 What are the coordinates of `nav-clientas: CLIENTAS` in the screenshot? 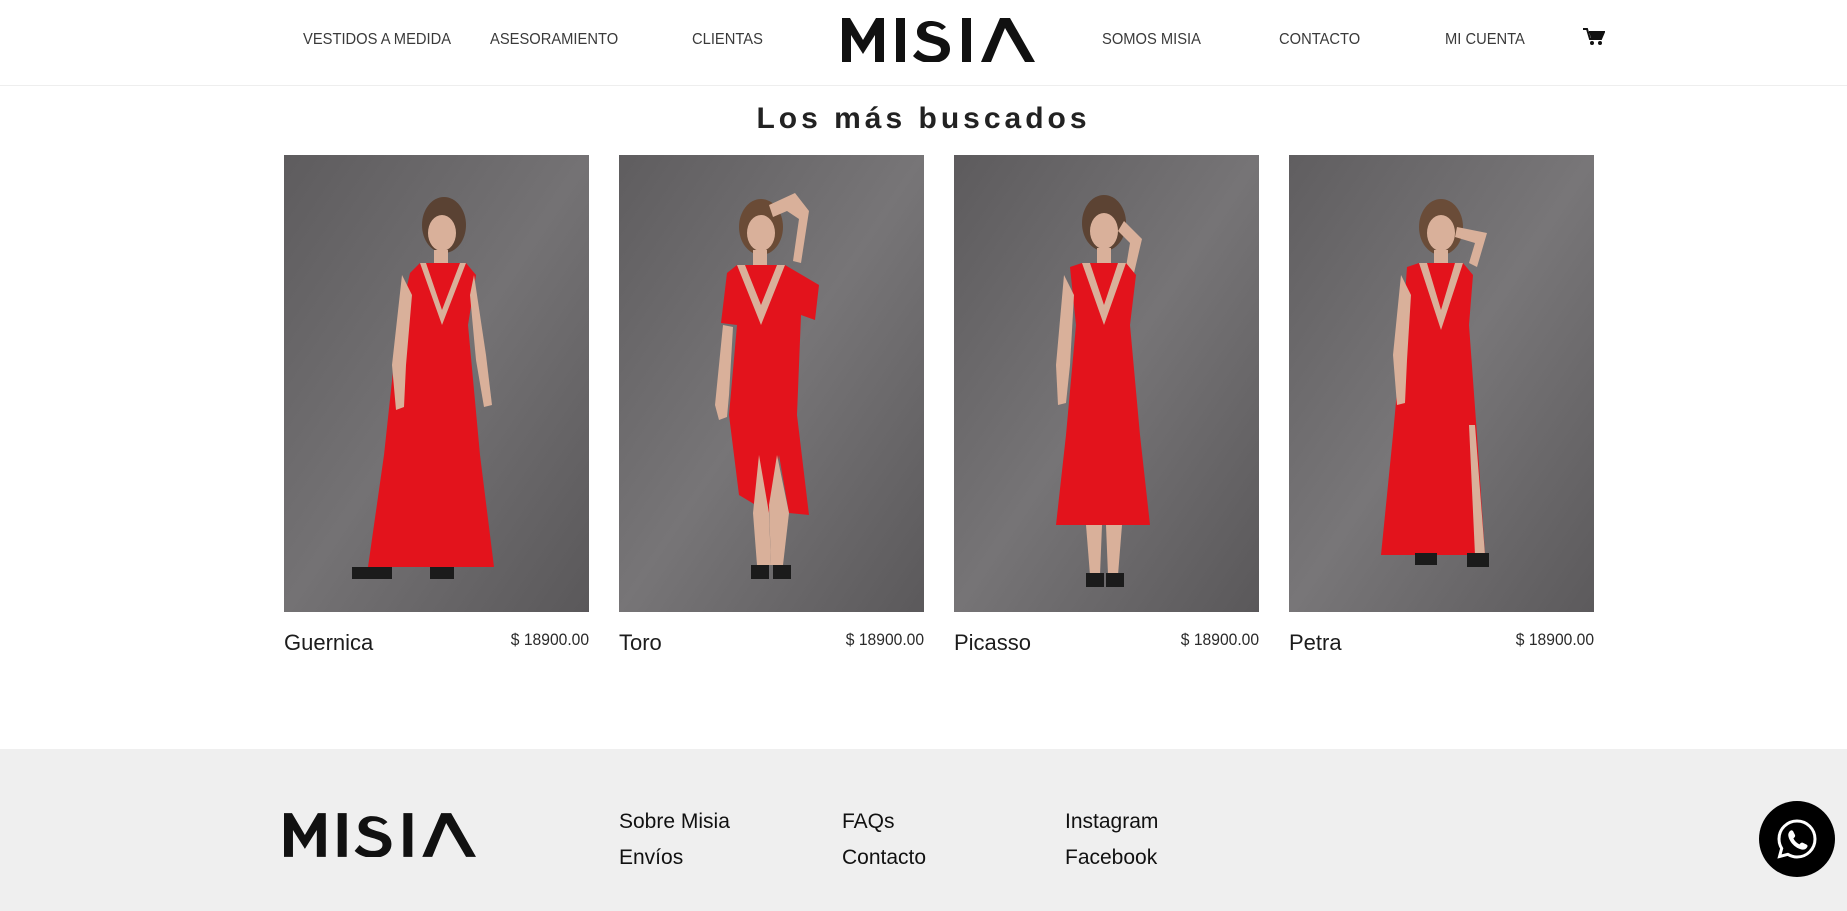 It's located at (727, 42).